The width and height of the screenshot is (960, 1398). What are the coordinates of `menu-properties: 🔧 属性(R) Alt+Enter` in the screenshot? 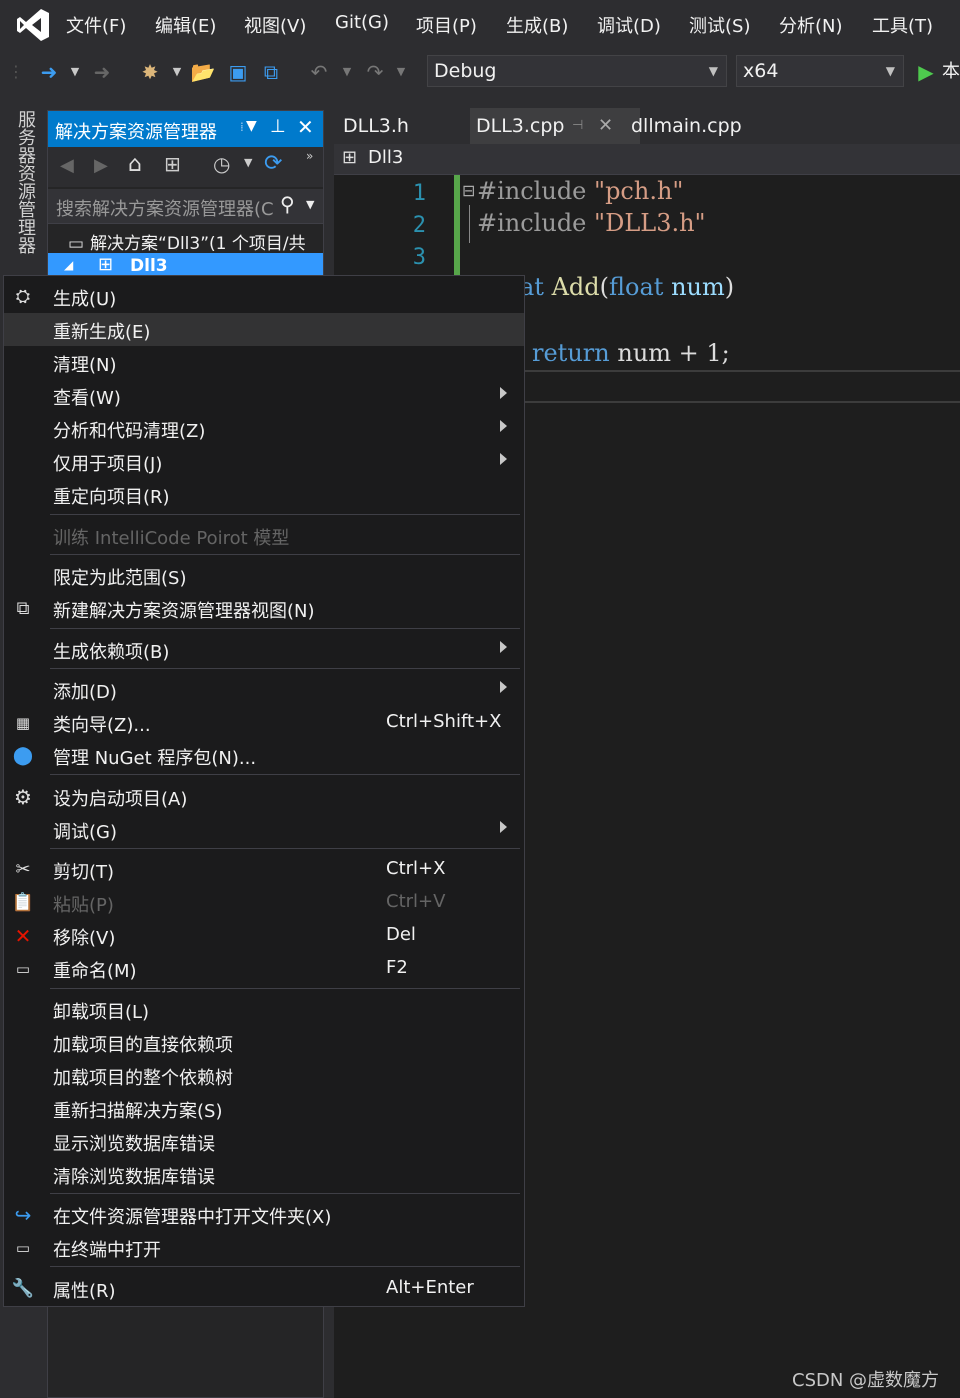 It's located at (264, 1288).